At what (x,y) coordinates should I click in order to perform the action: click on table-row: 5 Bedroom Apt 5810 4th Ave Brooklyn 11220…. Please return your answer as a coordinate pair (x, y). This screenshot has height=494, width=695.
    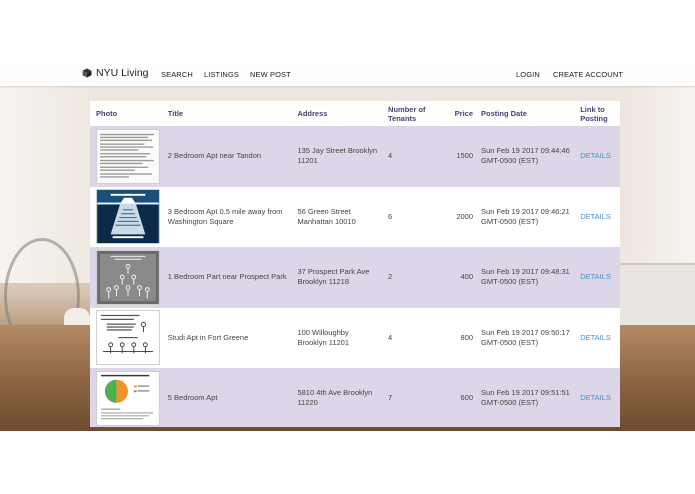
    Looking at the image, I should click on (355, 397).